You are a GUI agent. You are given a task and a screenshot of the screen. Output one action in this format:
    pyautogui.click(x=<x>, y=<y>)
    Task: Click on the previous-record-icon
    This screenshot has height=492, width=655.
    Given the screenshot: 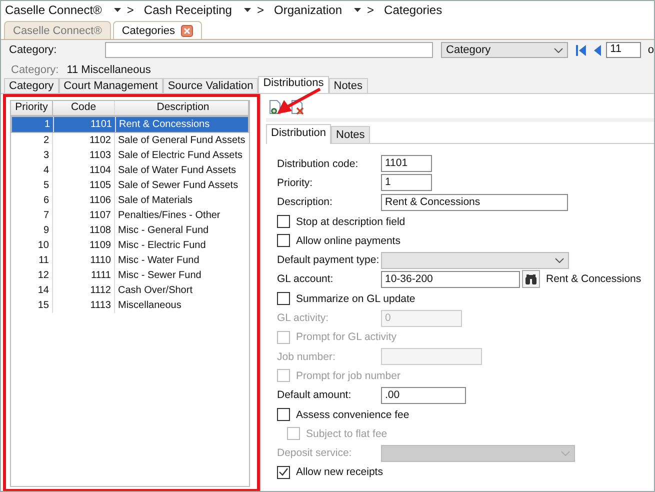 What is the action you would take?
    pyautogui.click(x=598, y=50)
    